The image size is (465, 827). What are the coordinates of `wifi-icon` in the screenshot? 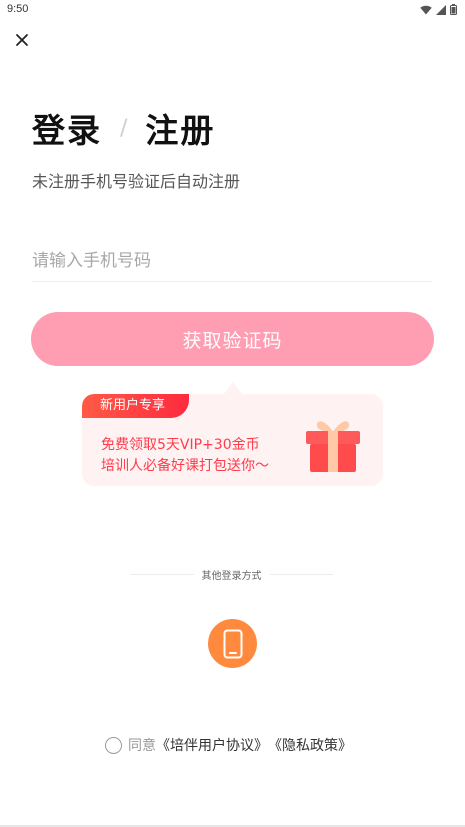 It's located at (426, 9).